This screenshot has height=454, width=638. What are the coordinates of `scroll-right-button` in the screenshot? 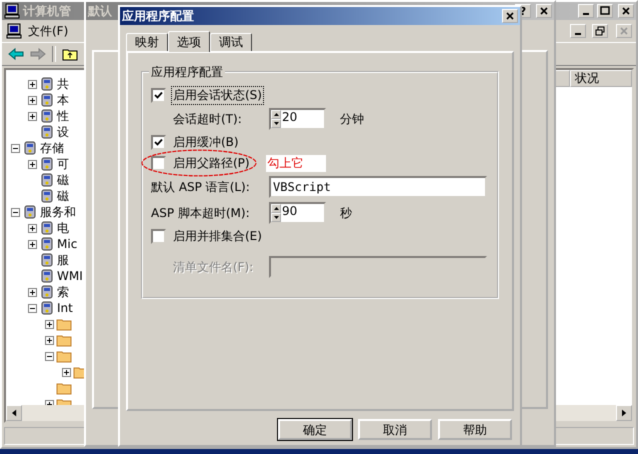 It's located at (624, 413).